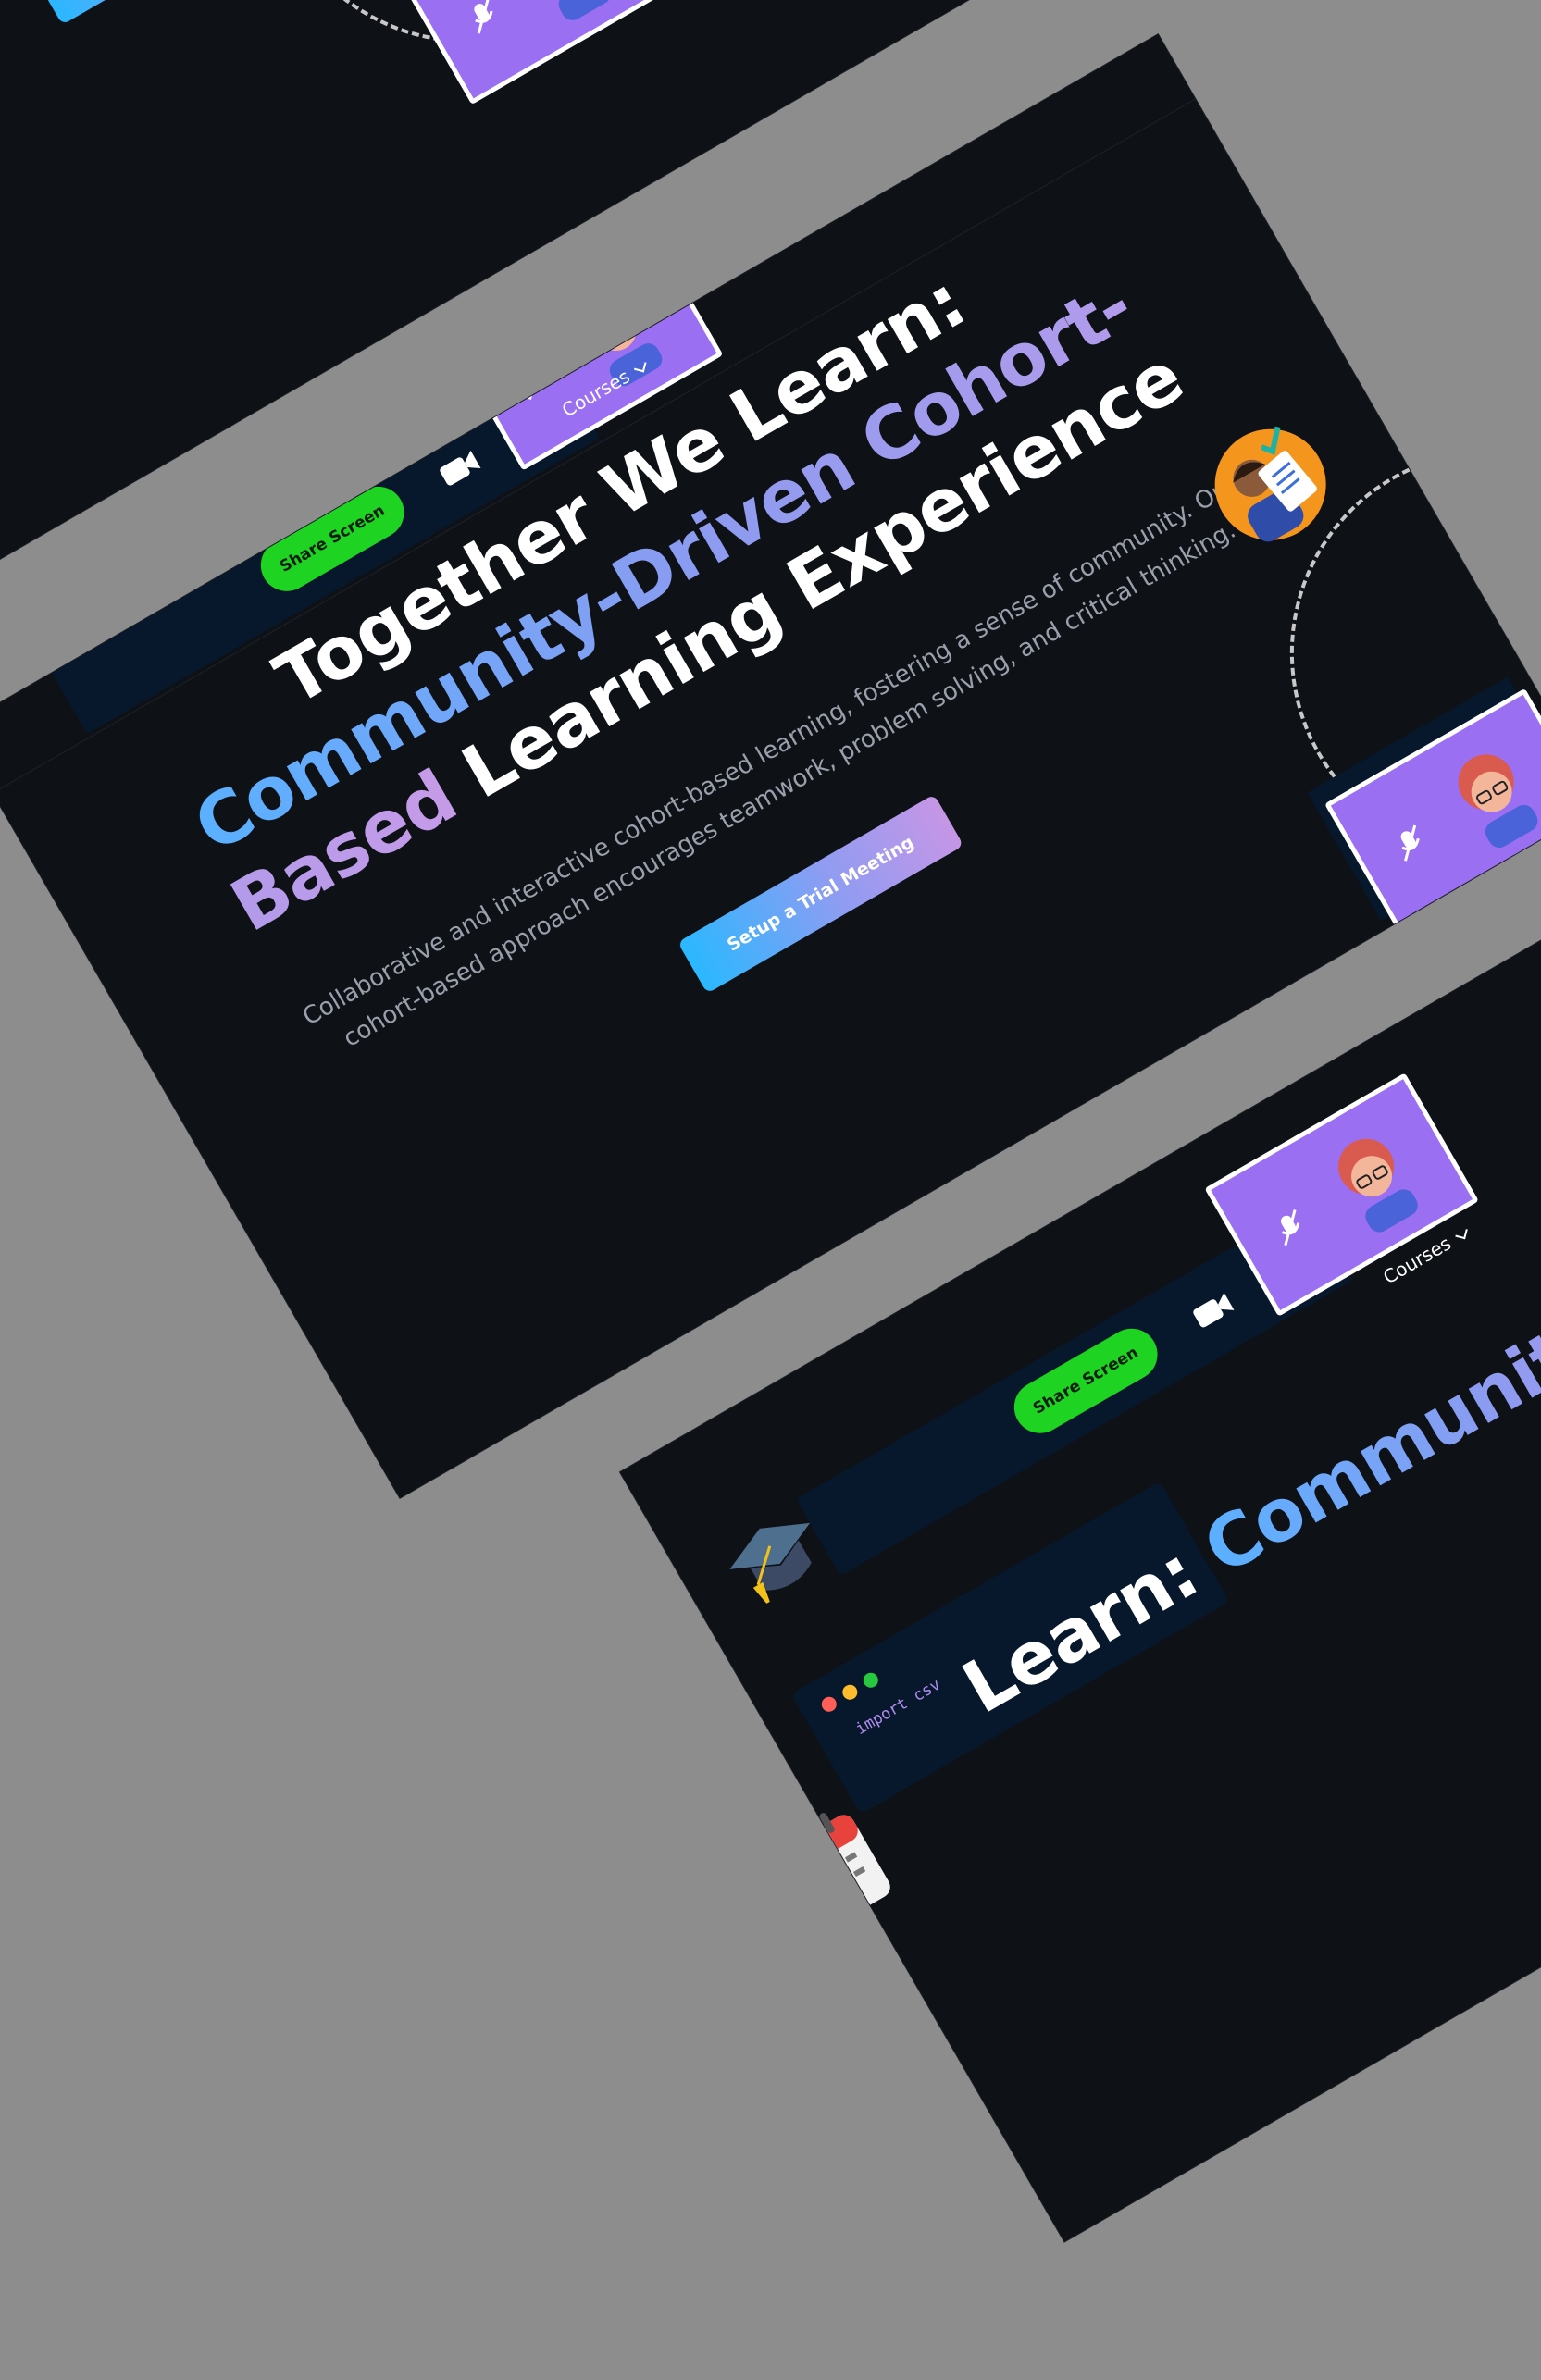 This screenshot has width=1541, height=2380. What do you see at coordinates (826, 1875) in the screenshot?
I see `calendar-icon` at bounding box center [826, 1875].